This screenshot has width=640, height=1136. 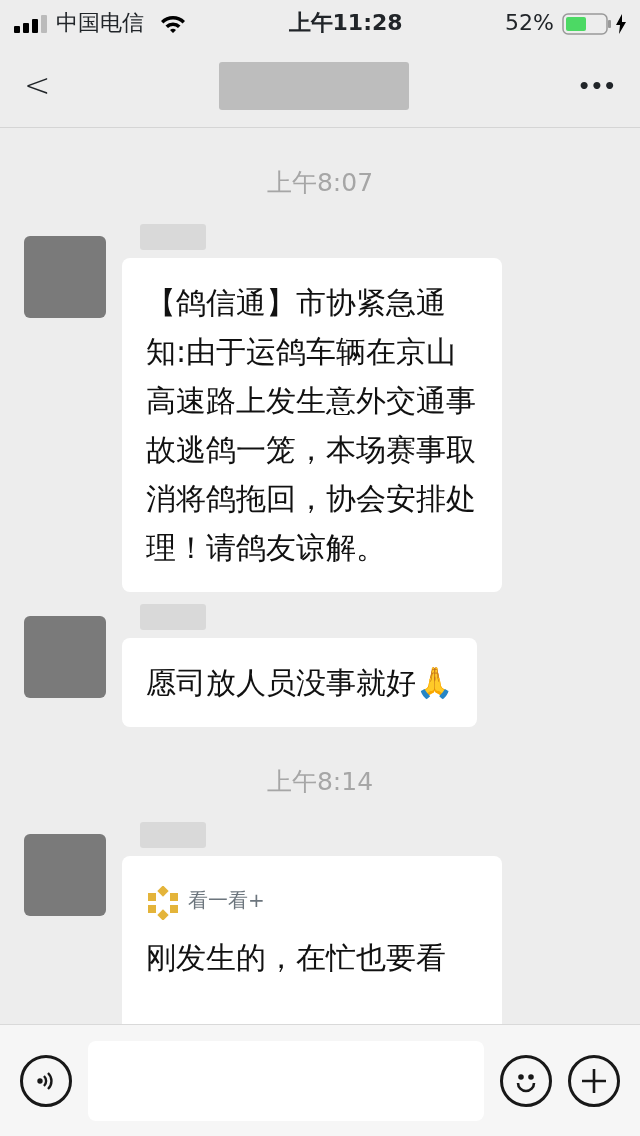 I want to click on carrier-name: 中国电信, so click(x=100, y=22).